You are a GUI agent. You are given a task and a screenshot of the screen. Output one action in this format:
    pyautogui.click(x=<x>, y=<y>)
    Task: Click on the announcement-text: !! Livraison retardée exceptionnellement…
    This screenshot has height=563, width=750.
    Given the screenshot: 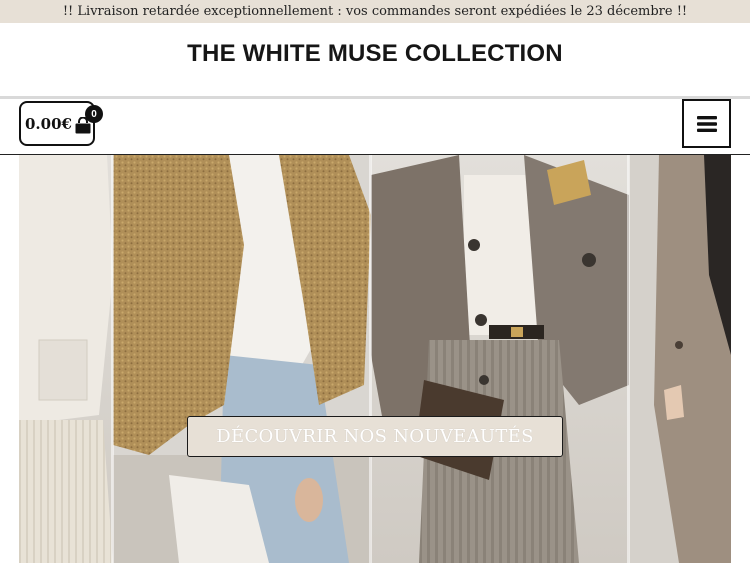 What is the action you would take?
    pyautogui.click(x=375, y=11)
    